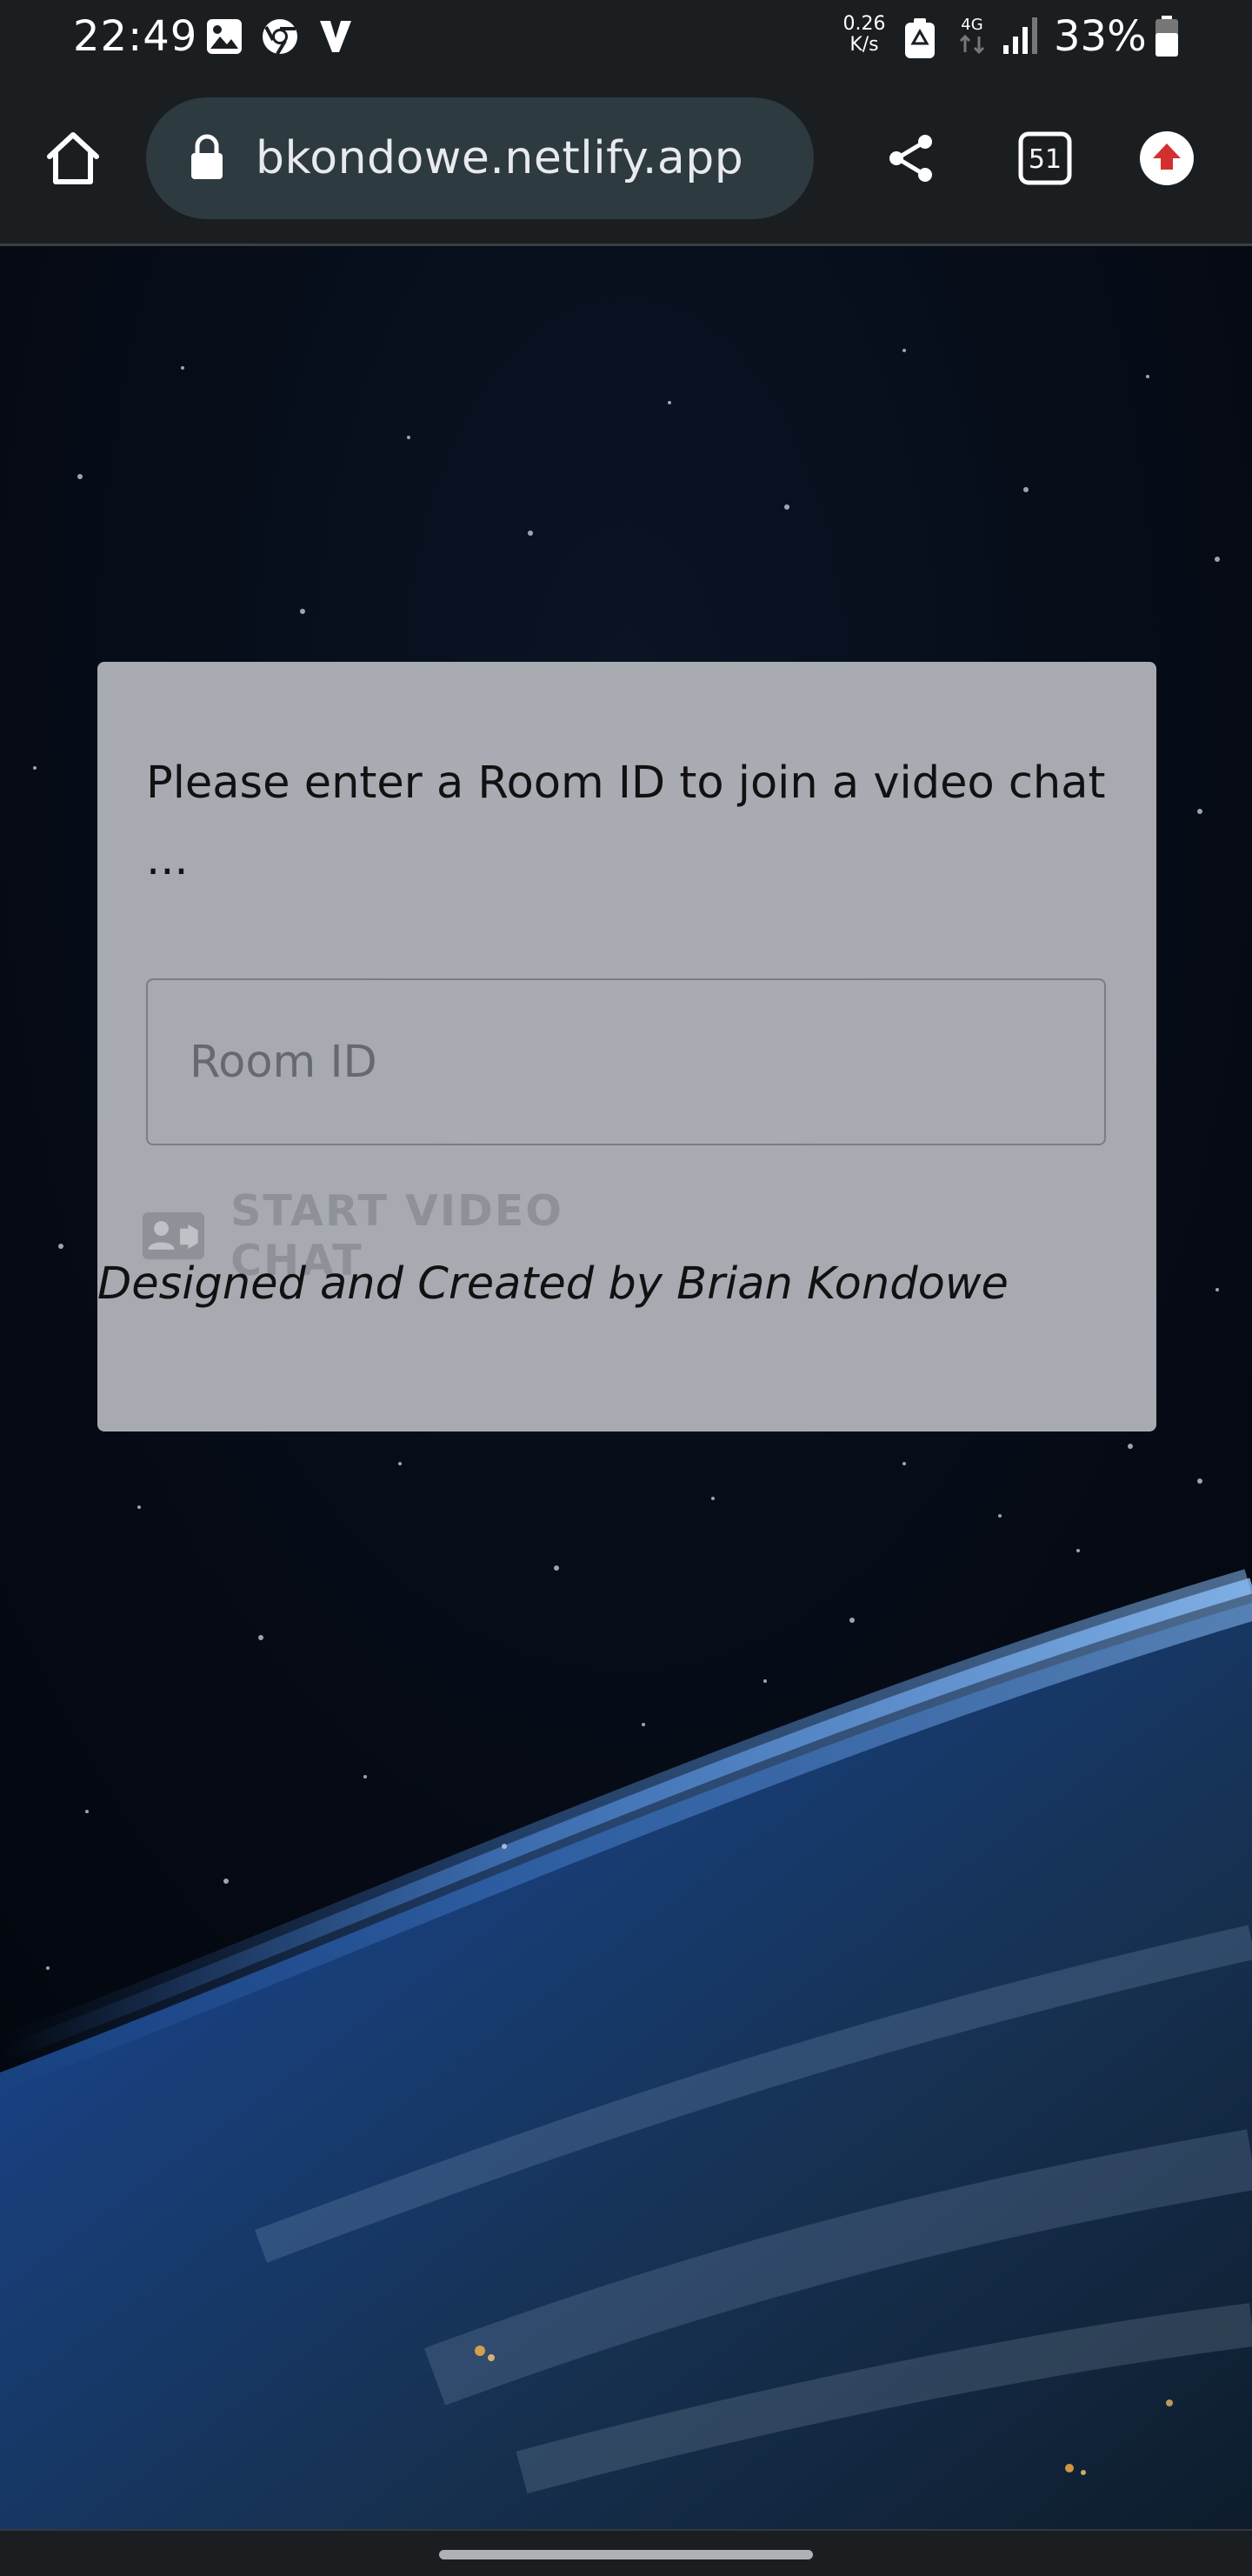 This screenshot has height=2576, width=1252. I want to click on tab-count: 51, so click(1046, 159).